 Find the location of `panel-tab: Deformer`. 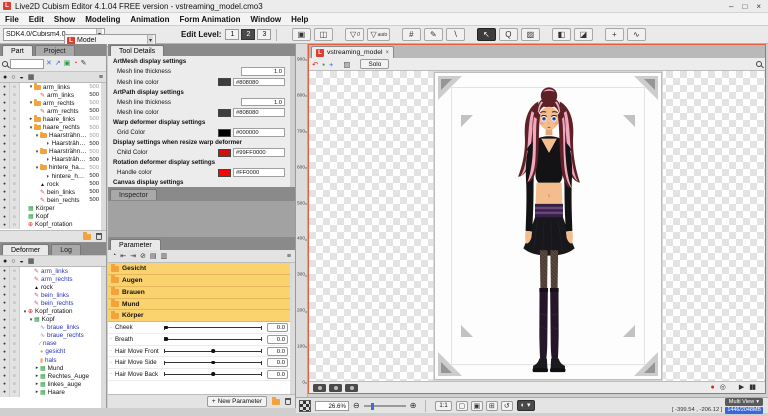

panel-tab: Deformer is located at coordinates (26, 249).